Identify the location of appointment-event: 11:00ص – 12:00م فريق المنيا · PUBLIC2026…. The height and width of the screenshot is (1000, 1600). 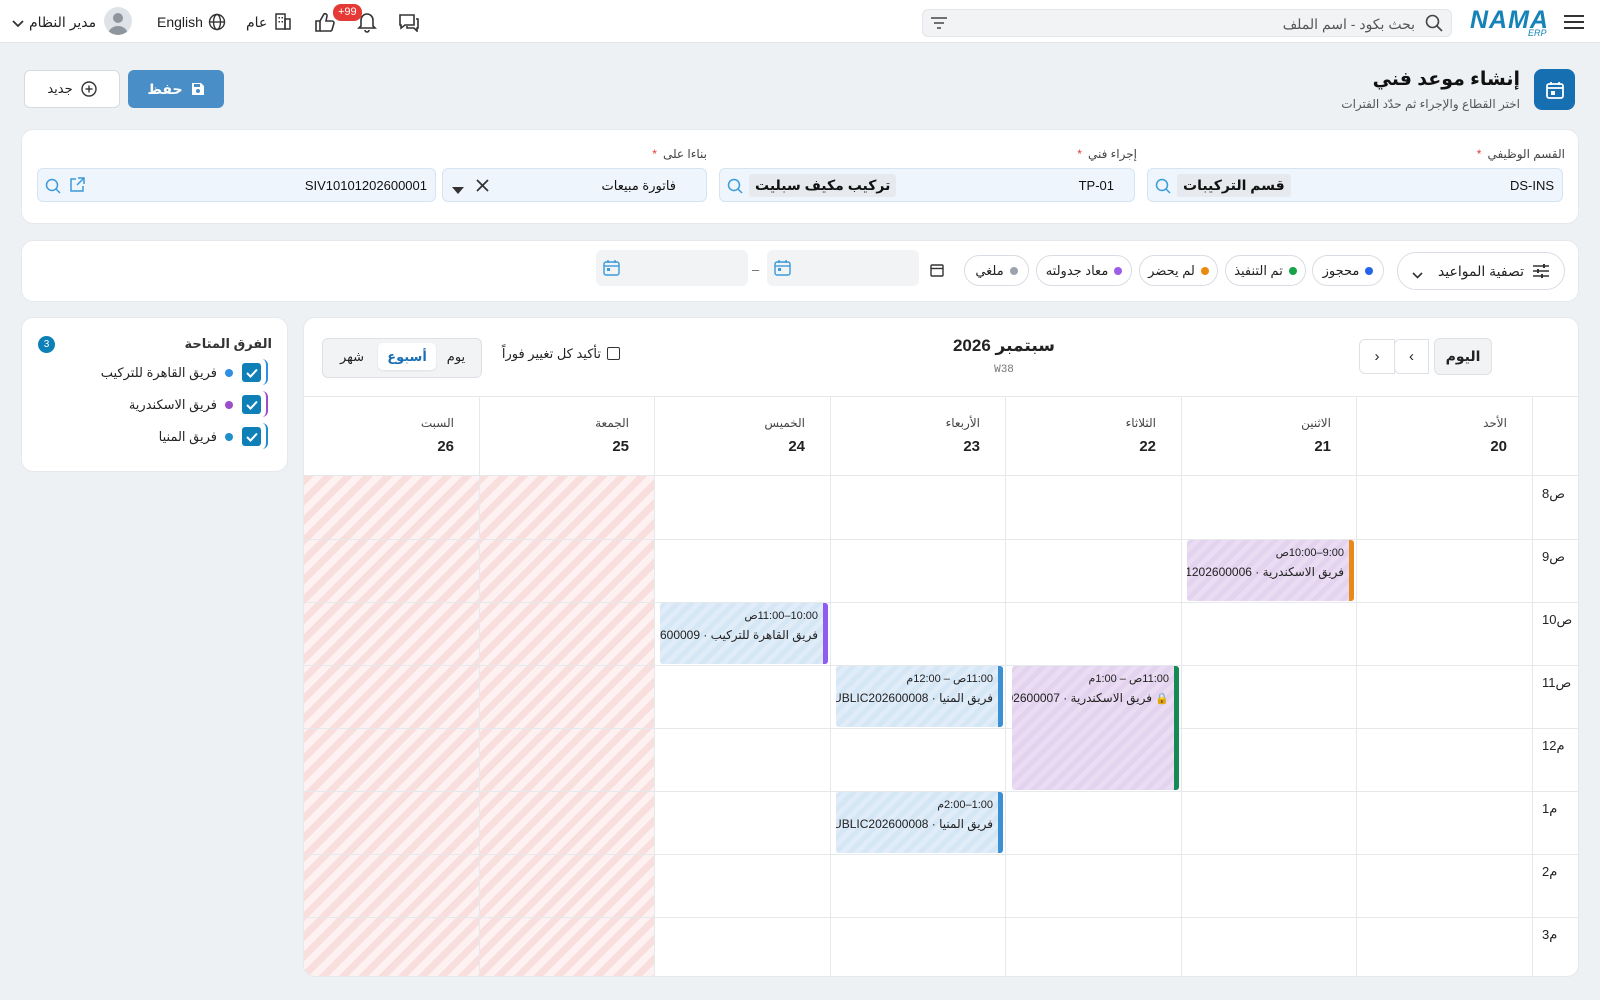
(919, 696).